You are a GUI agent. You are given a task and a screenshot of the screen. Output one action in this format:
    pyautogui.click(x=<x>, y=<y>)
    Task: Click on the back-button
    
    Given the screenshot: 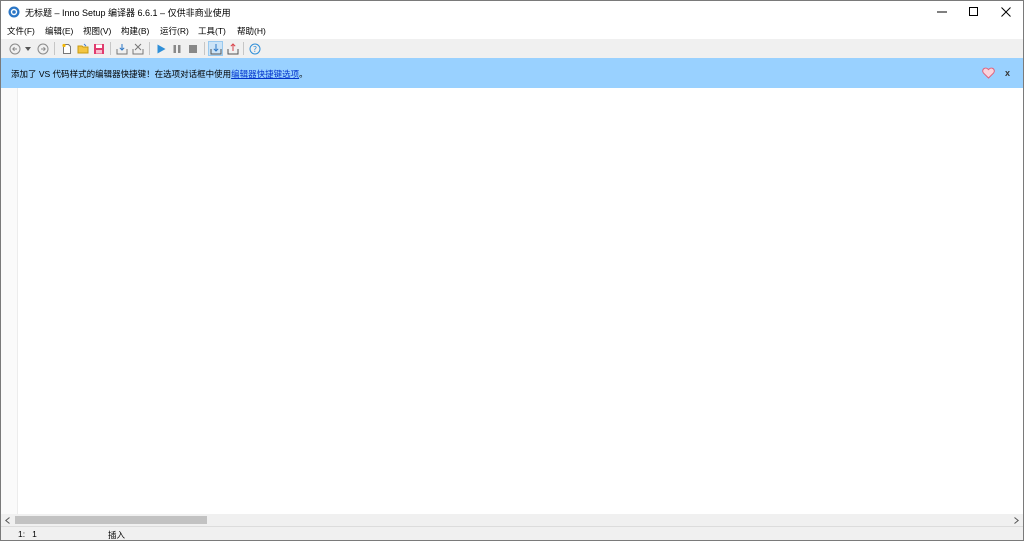 What is the action you would take?
    pyautogui.click(x=14, y=48)
    